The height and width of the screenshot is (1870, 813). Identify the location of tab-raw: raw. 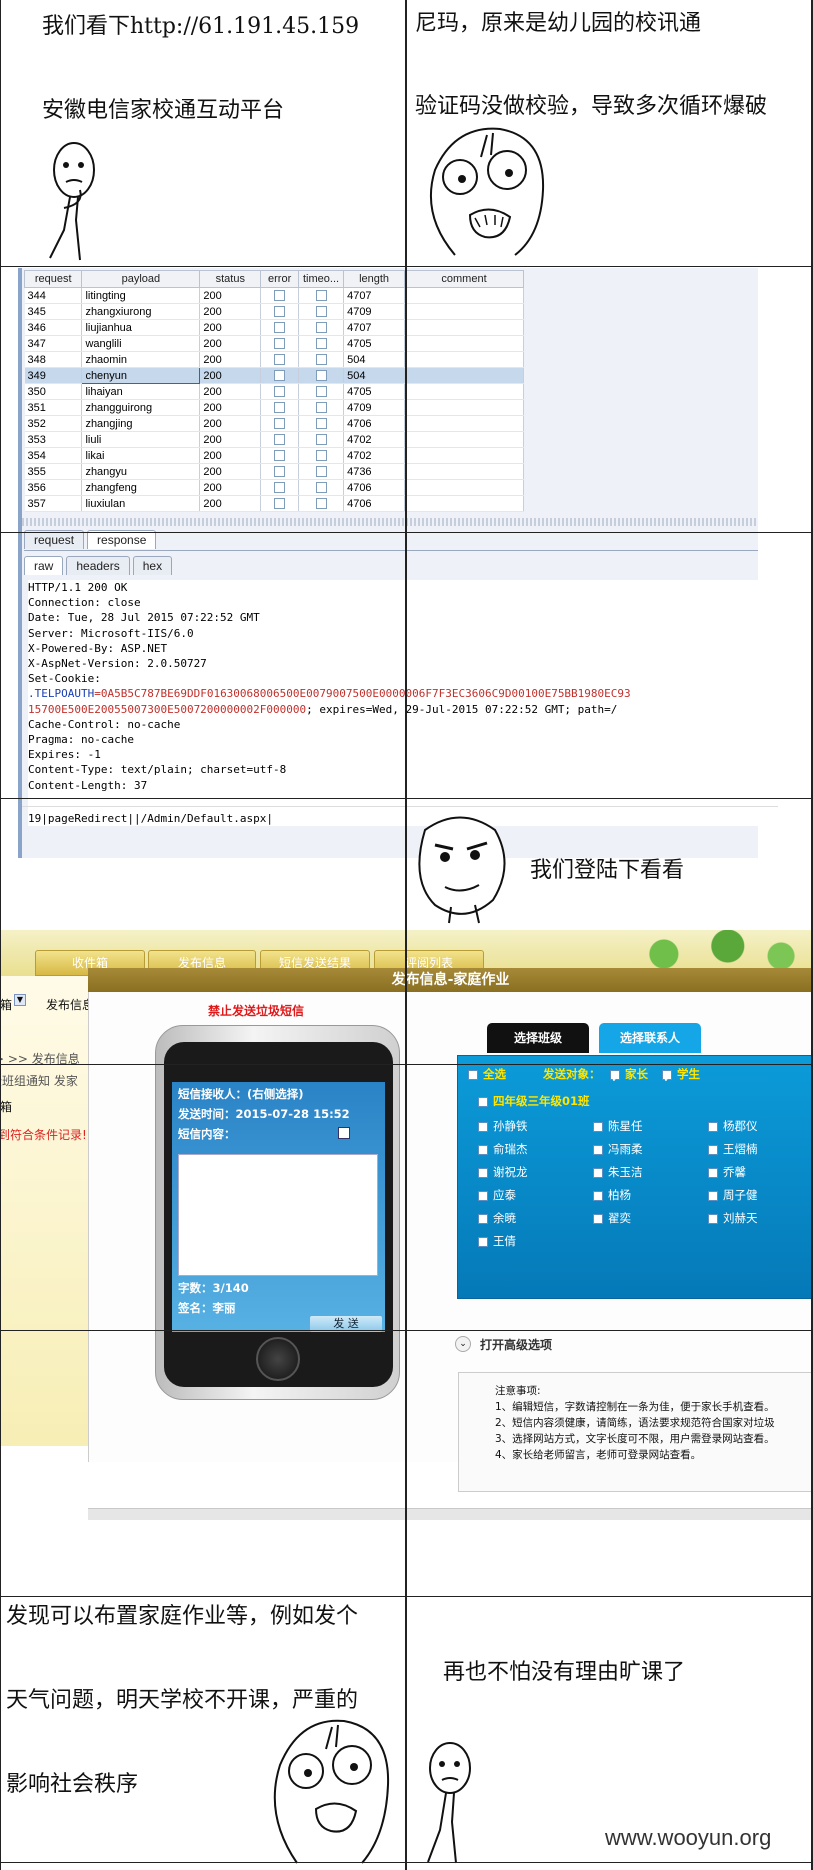
(44, 565).